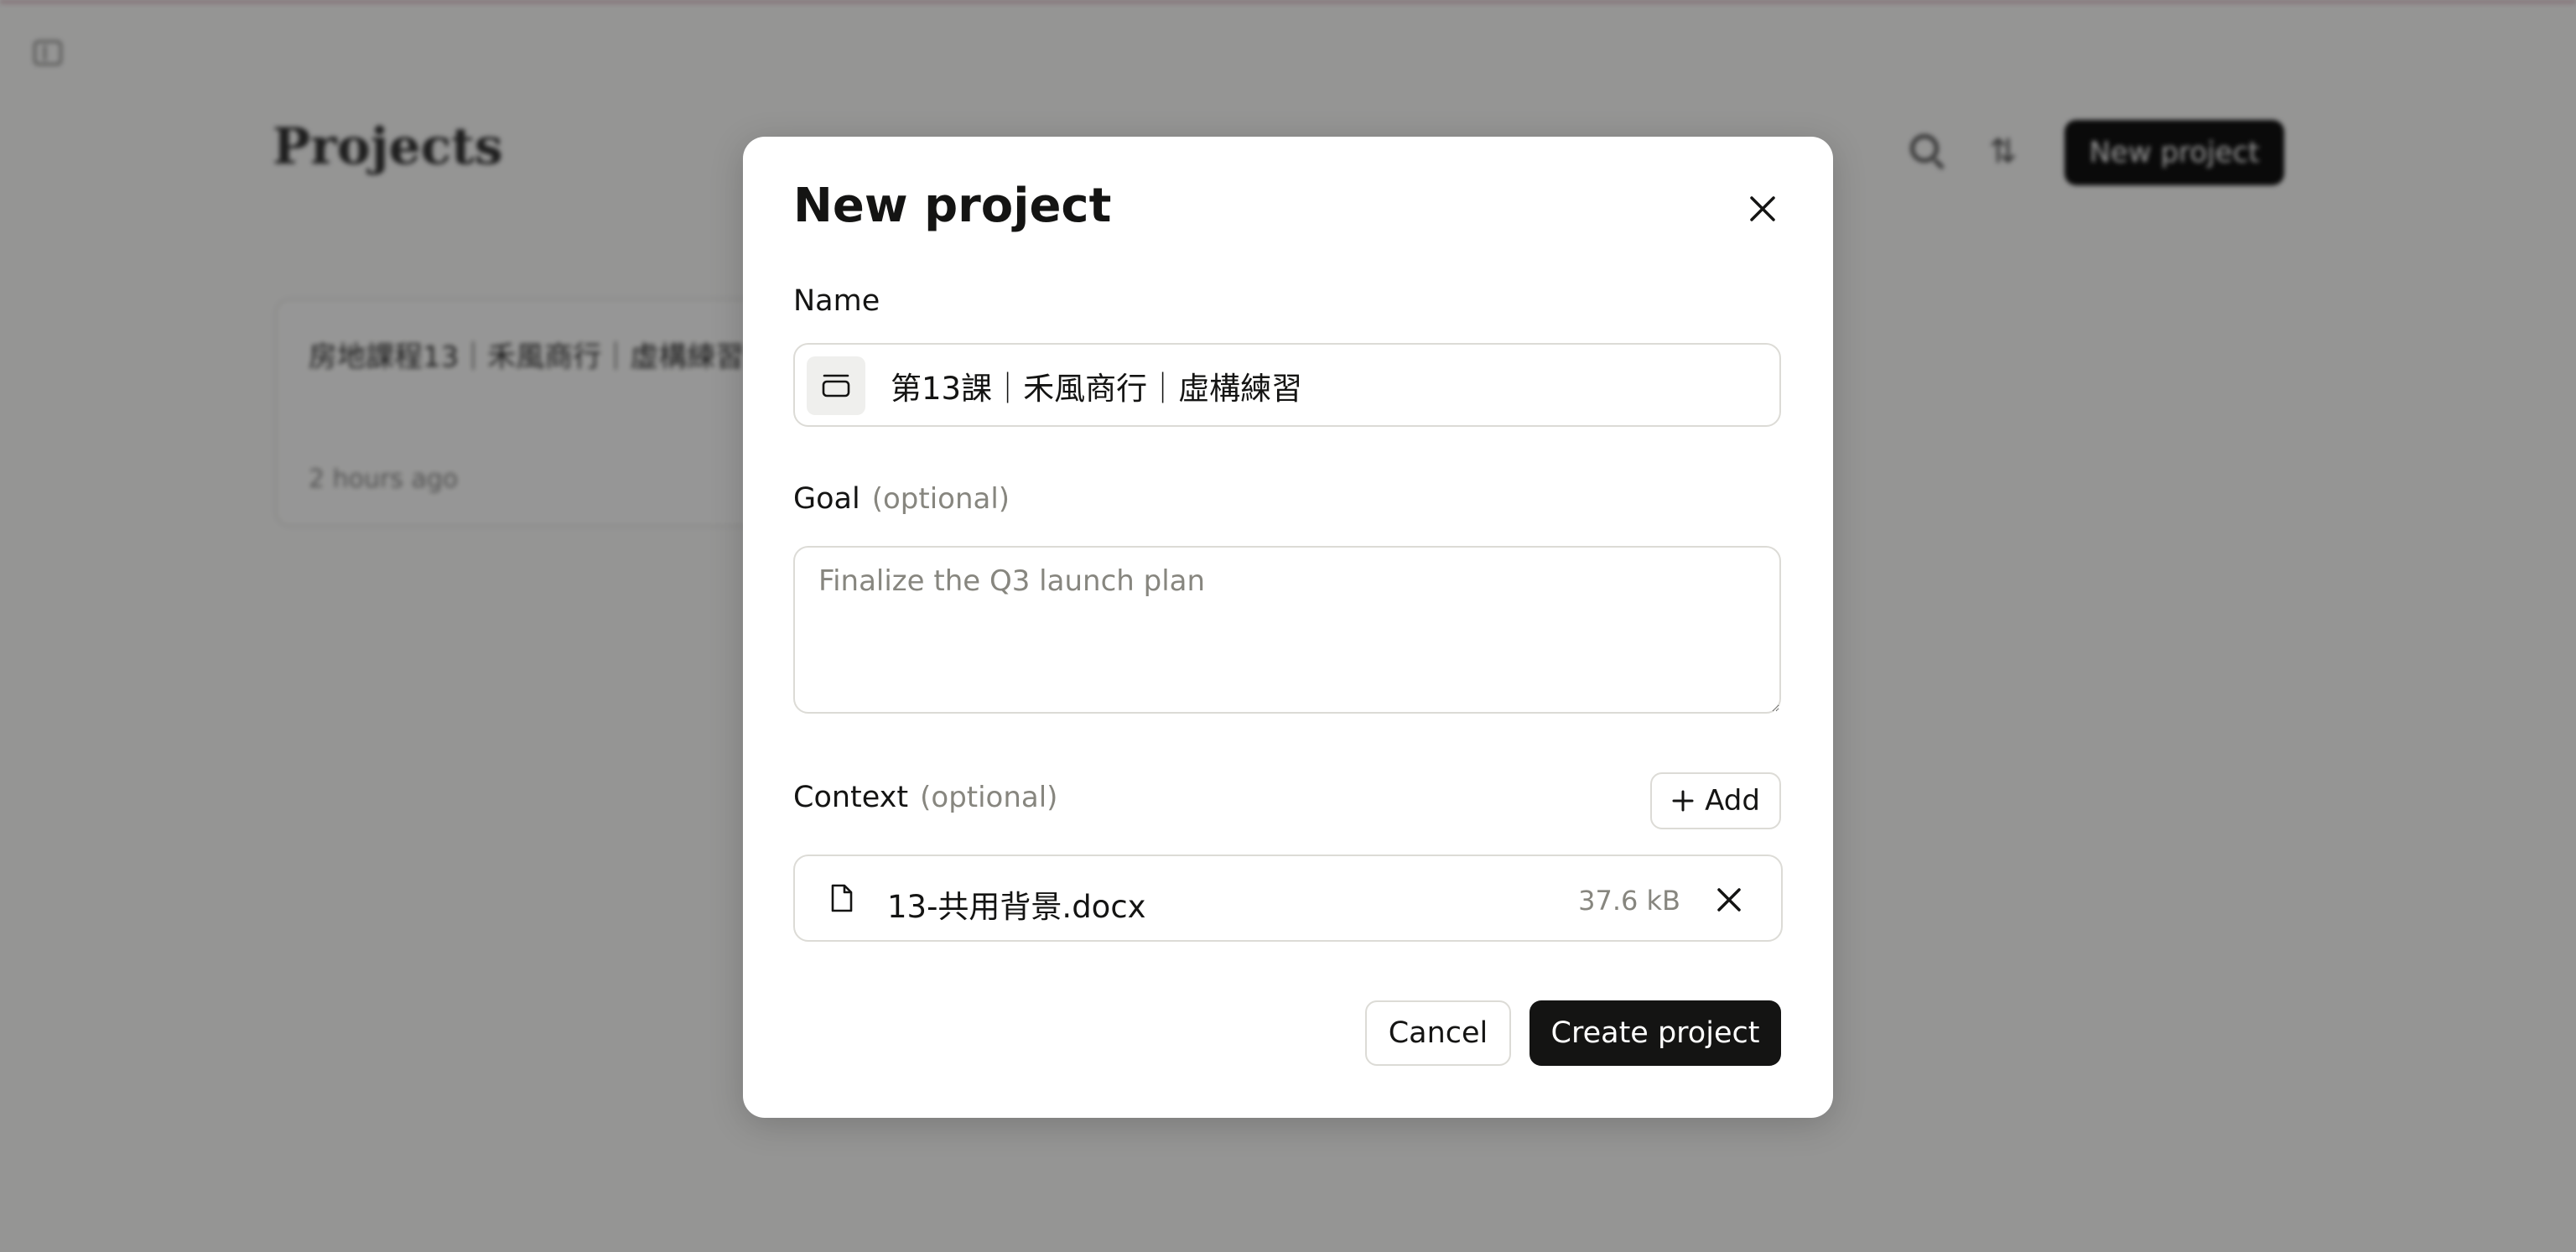  Describe the element at coordinates (1016, 907) in the screenshot. I see `file-name: 13-共用背景.docx` at that location.